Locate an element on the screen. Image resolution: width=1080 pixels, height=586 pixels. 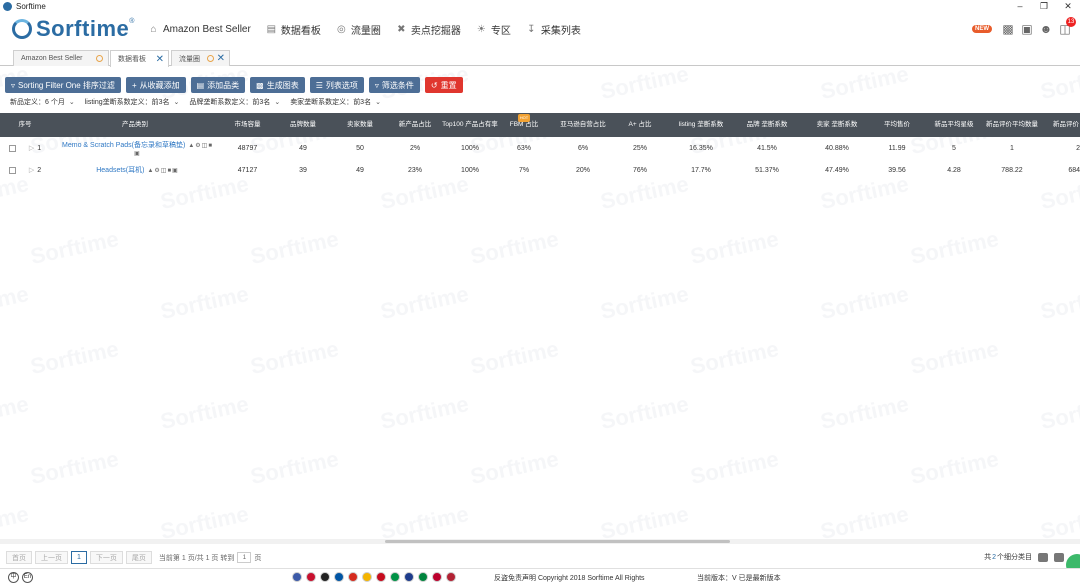
col-header-new-avg-reviews: 新品评价平均数量 is located at coordinates (1012, 125).